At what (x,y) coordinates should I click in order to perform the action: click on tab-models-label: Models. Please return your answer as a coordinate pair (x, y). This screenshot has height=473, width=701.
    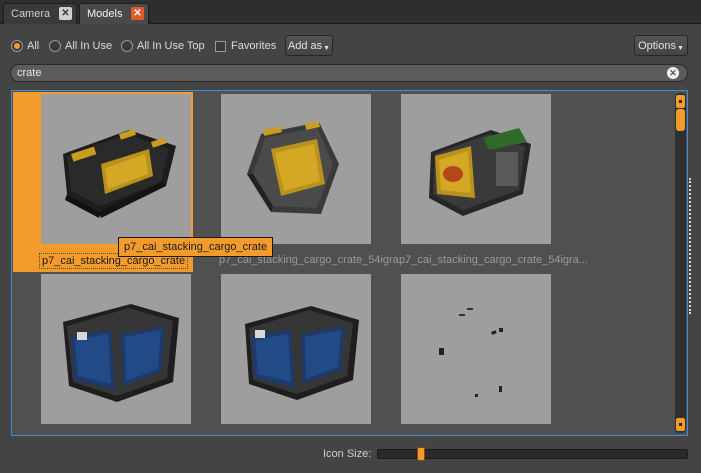
    Looking at the image, I should click on (105, 14).